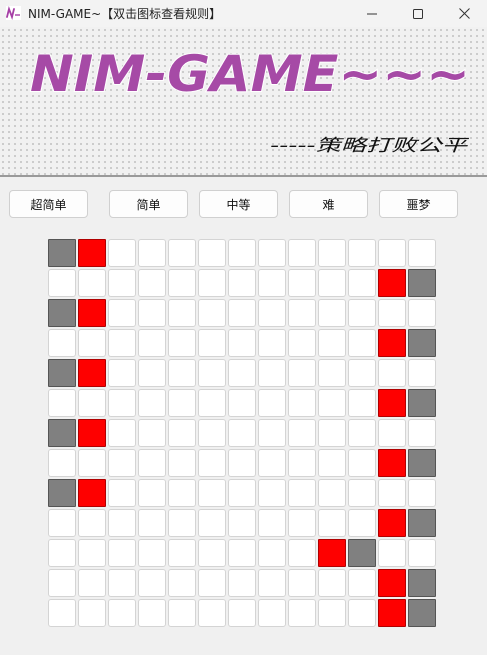 The height and width of the screenshot is (655, 487). Describe the element at coordinates (238, 204) in the screenshot. I see `difficulty-medium-button: 中等` at that location.